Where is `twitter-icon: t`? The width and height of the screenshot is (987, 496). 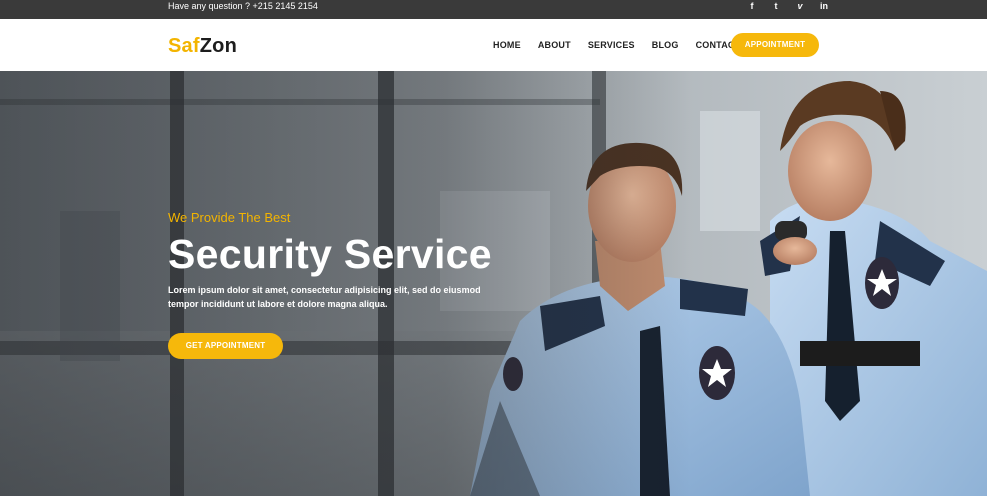
twitter-icon: t is located at coordinates (776, 6).